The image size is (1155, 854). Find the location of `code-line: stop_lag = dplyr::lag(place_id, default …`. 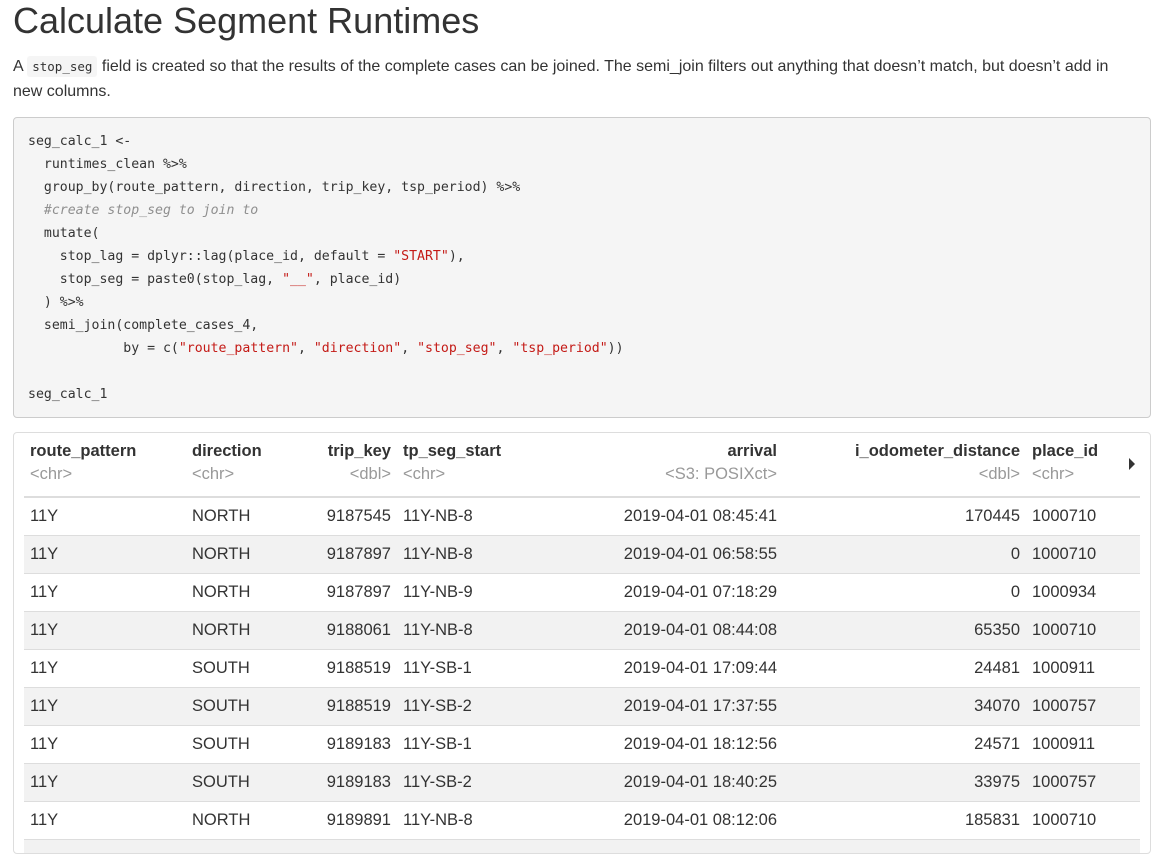

code-line: stop_lag = dplyr::lag(place_id, default … is located at coordinates (582, 256).